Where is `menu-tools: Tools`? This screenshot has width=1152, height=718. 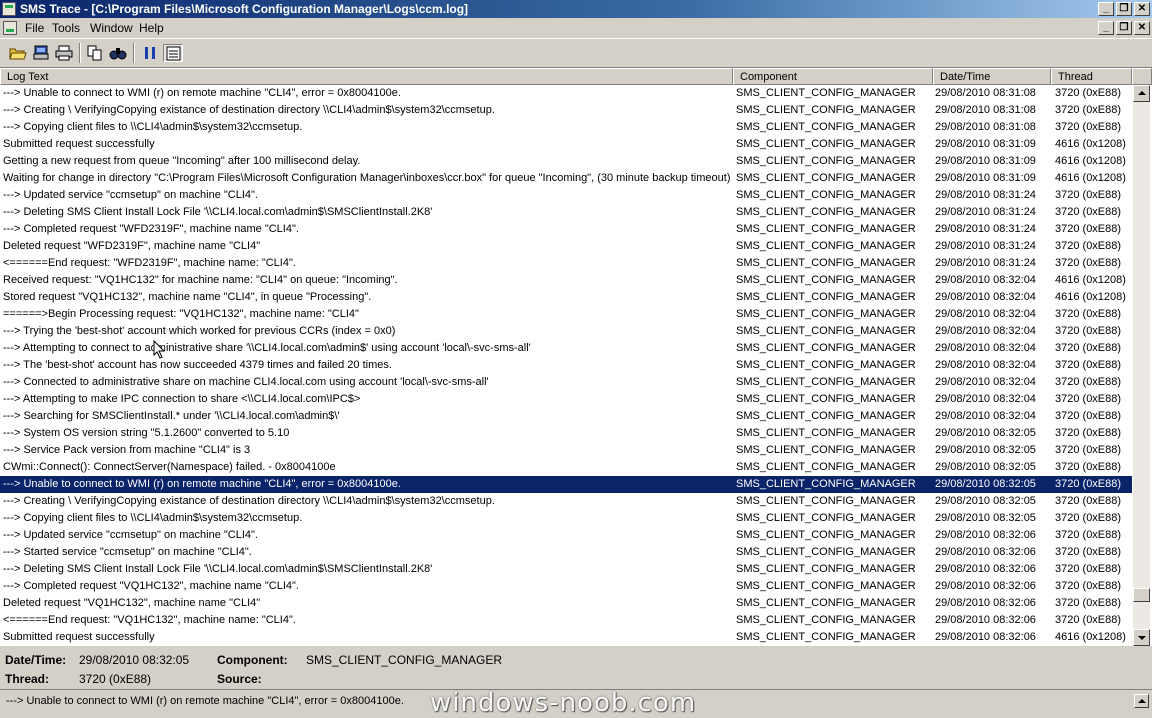
menu-tools: Tools is located at coordinates (66, 28).